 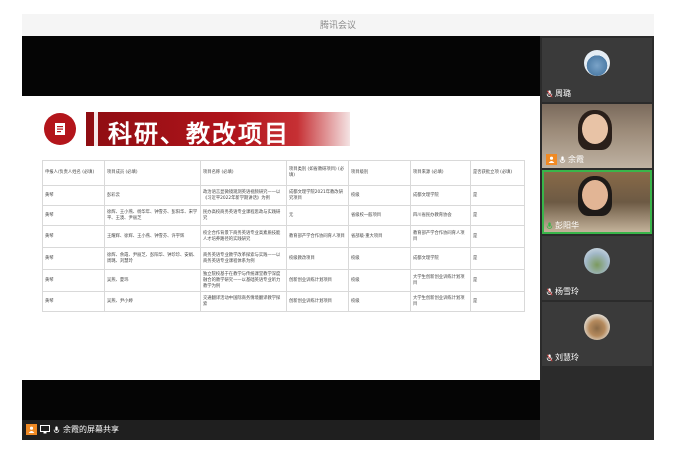 What do you see at coordinates (440, 173) in the screenshot?
I see `column-header: 项目来源 (必填)` at bounding box center [440, 173].